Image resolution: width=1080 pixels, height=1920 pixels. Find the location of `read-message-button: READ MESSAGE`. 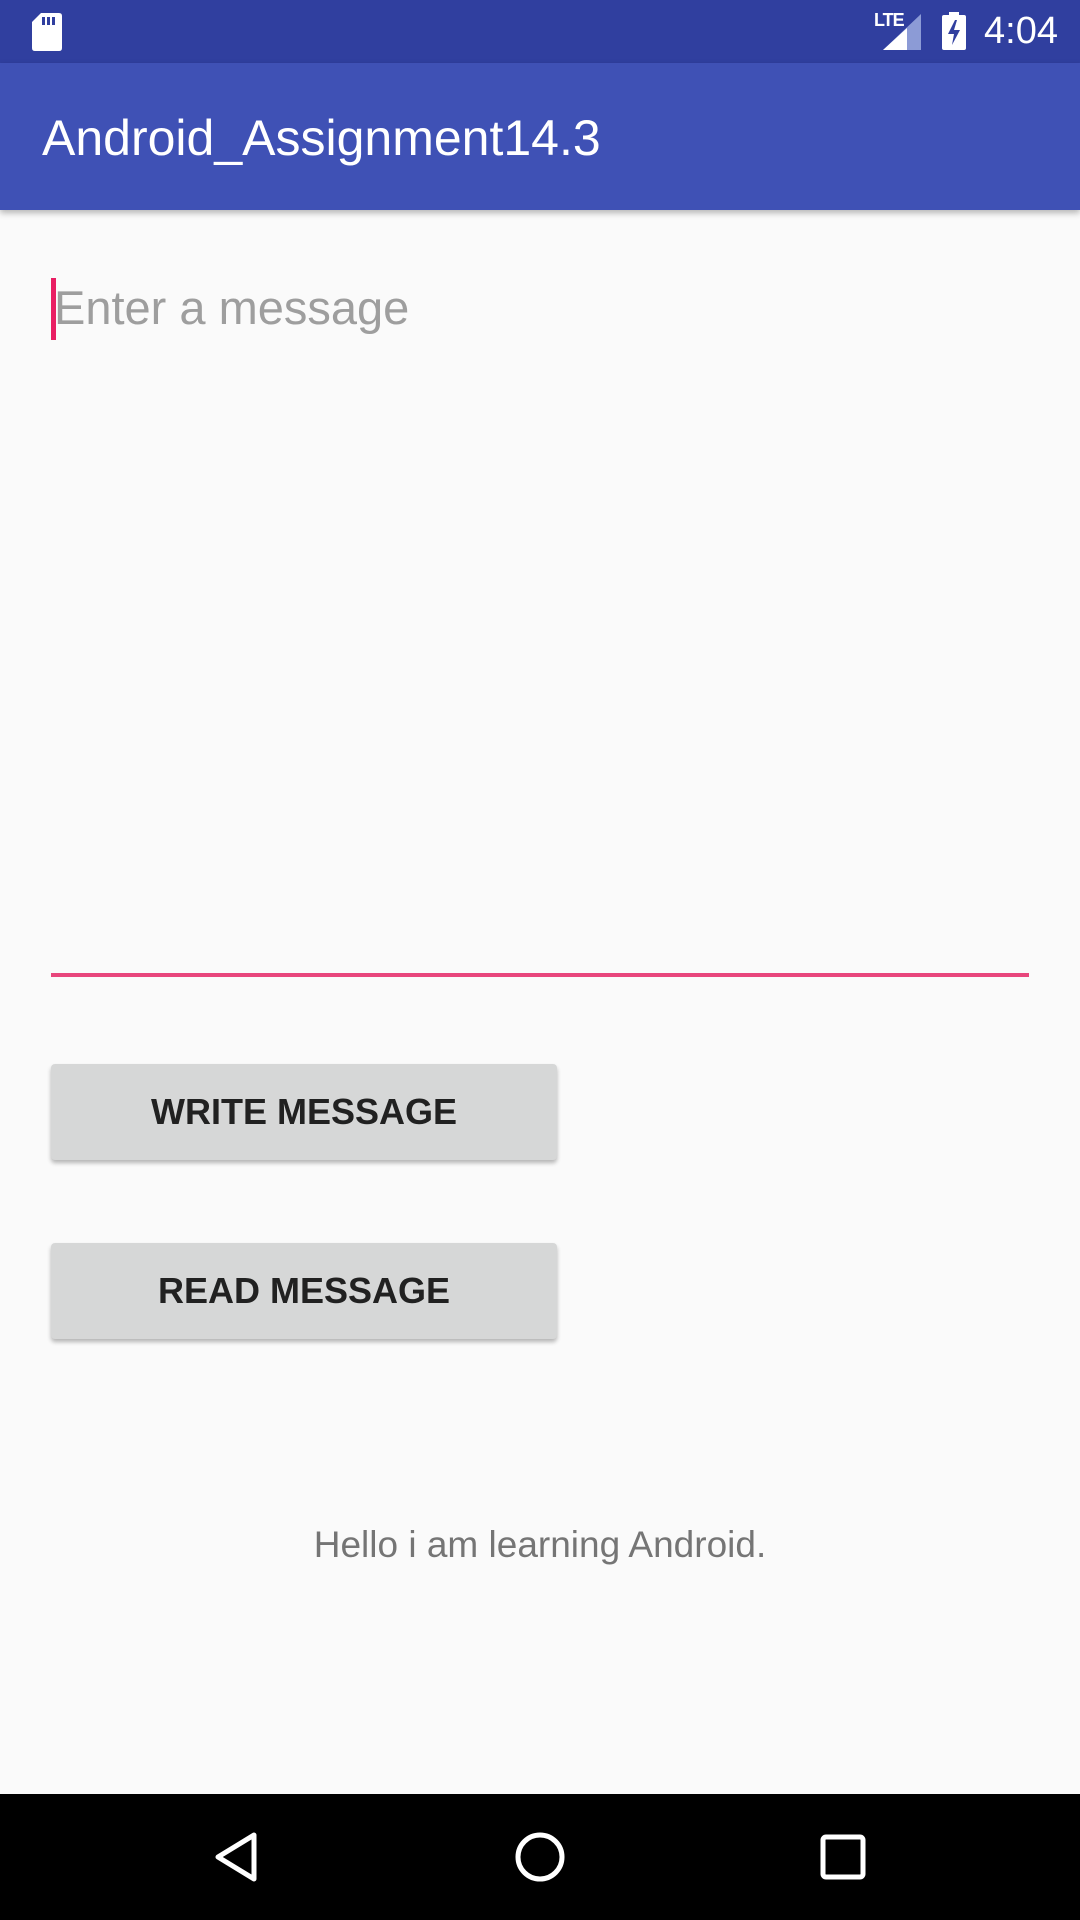

read-message-button: READ MESSAGE is located at coordinates (304, 1291).